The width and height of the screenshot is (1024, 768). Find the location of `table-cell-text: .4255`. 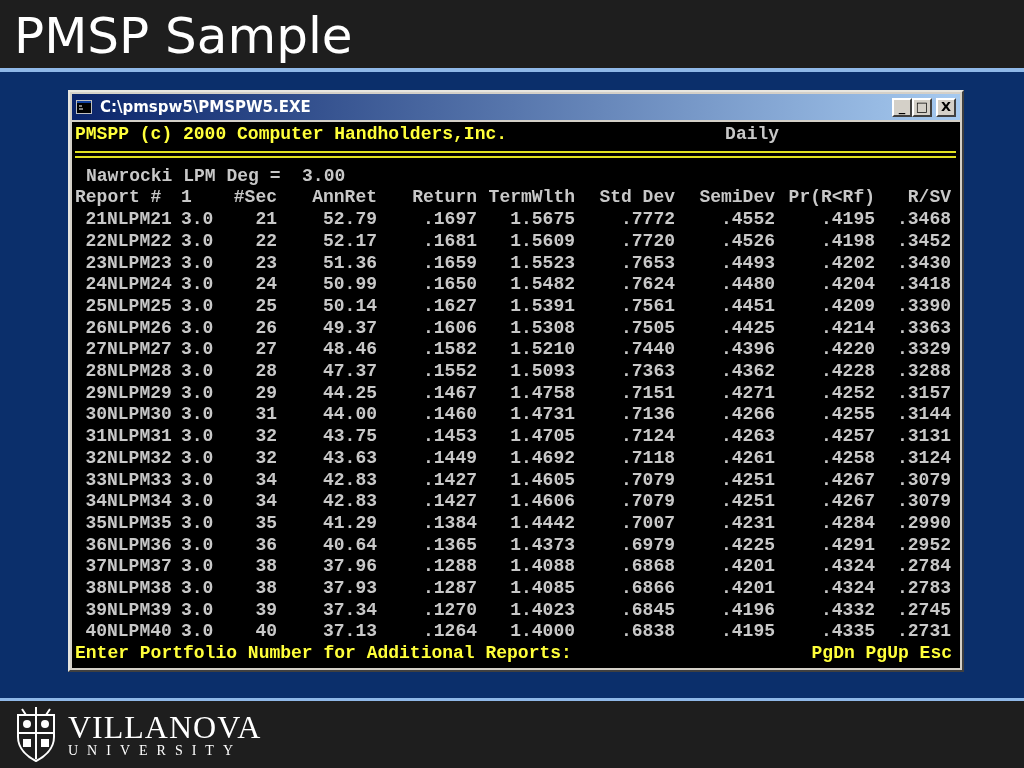

table-cell-text: .4255 is located at coordinates (847, 415).